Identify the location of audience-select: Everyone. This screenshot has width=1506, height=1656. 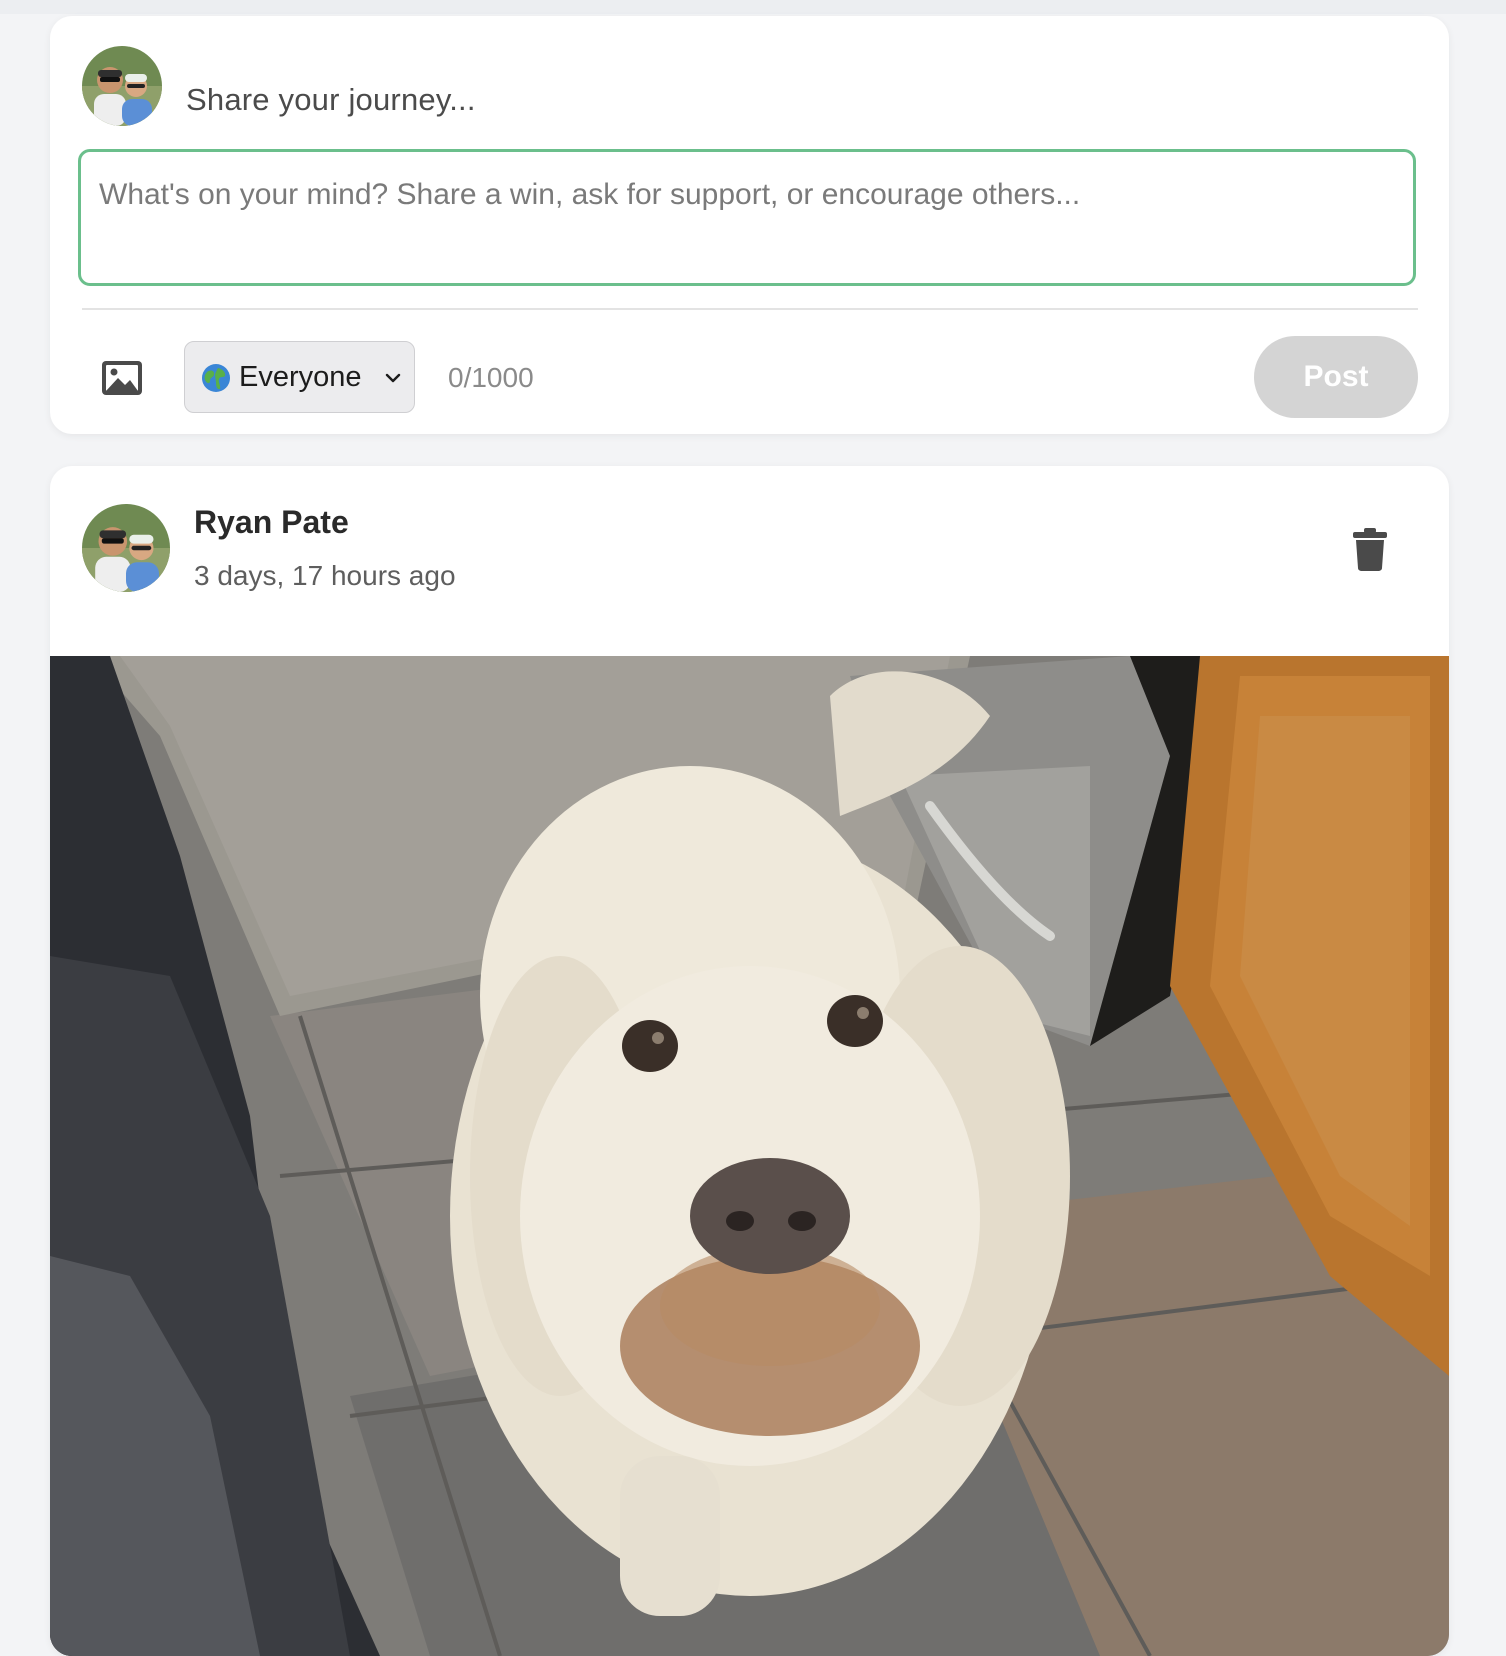
(299, 377).